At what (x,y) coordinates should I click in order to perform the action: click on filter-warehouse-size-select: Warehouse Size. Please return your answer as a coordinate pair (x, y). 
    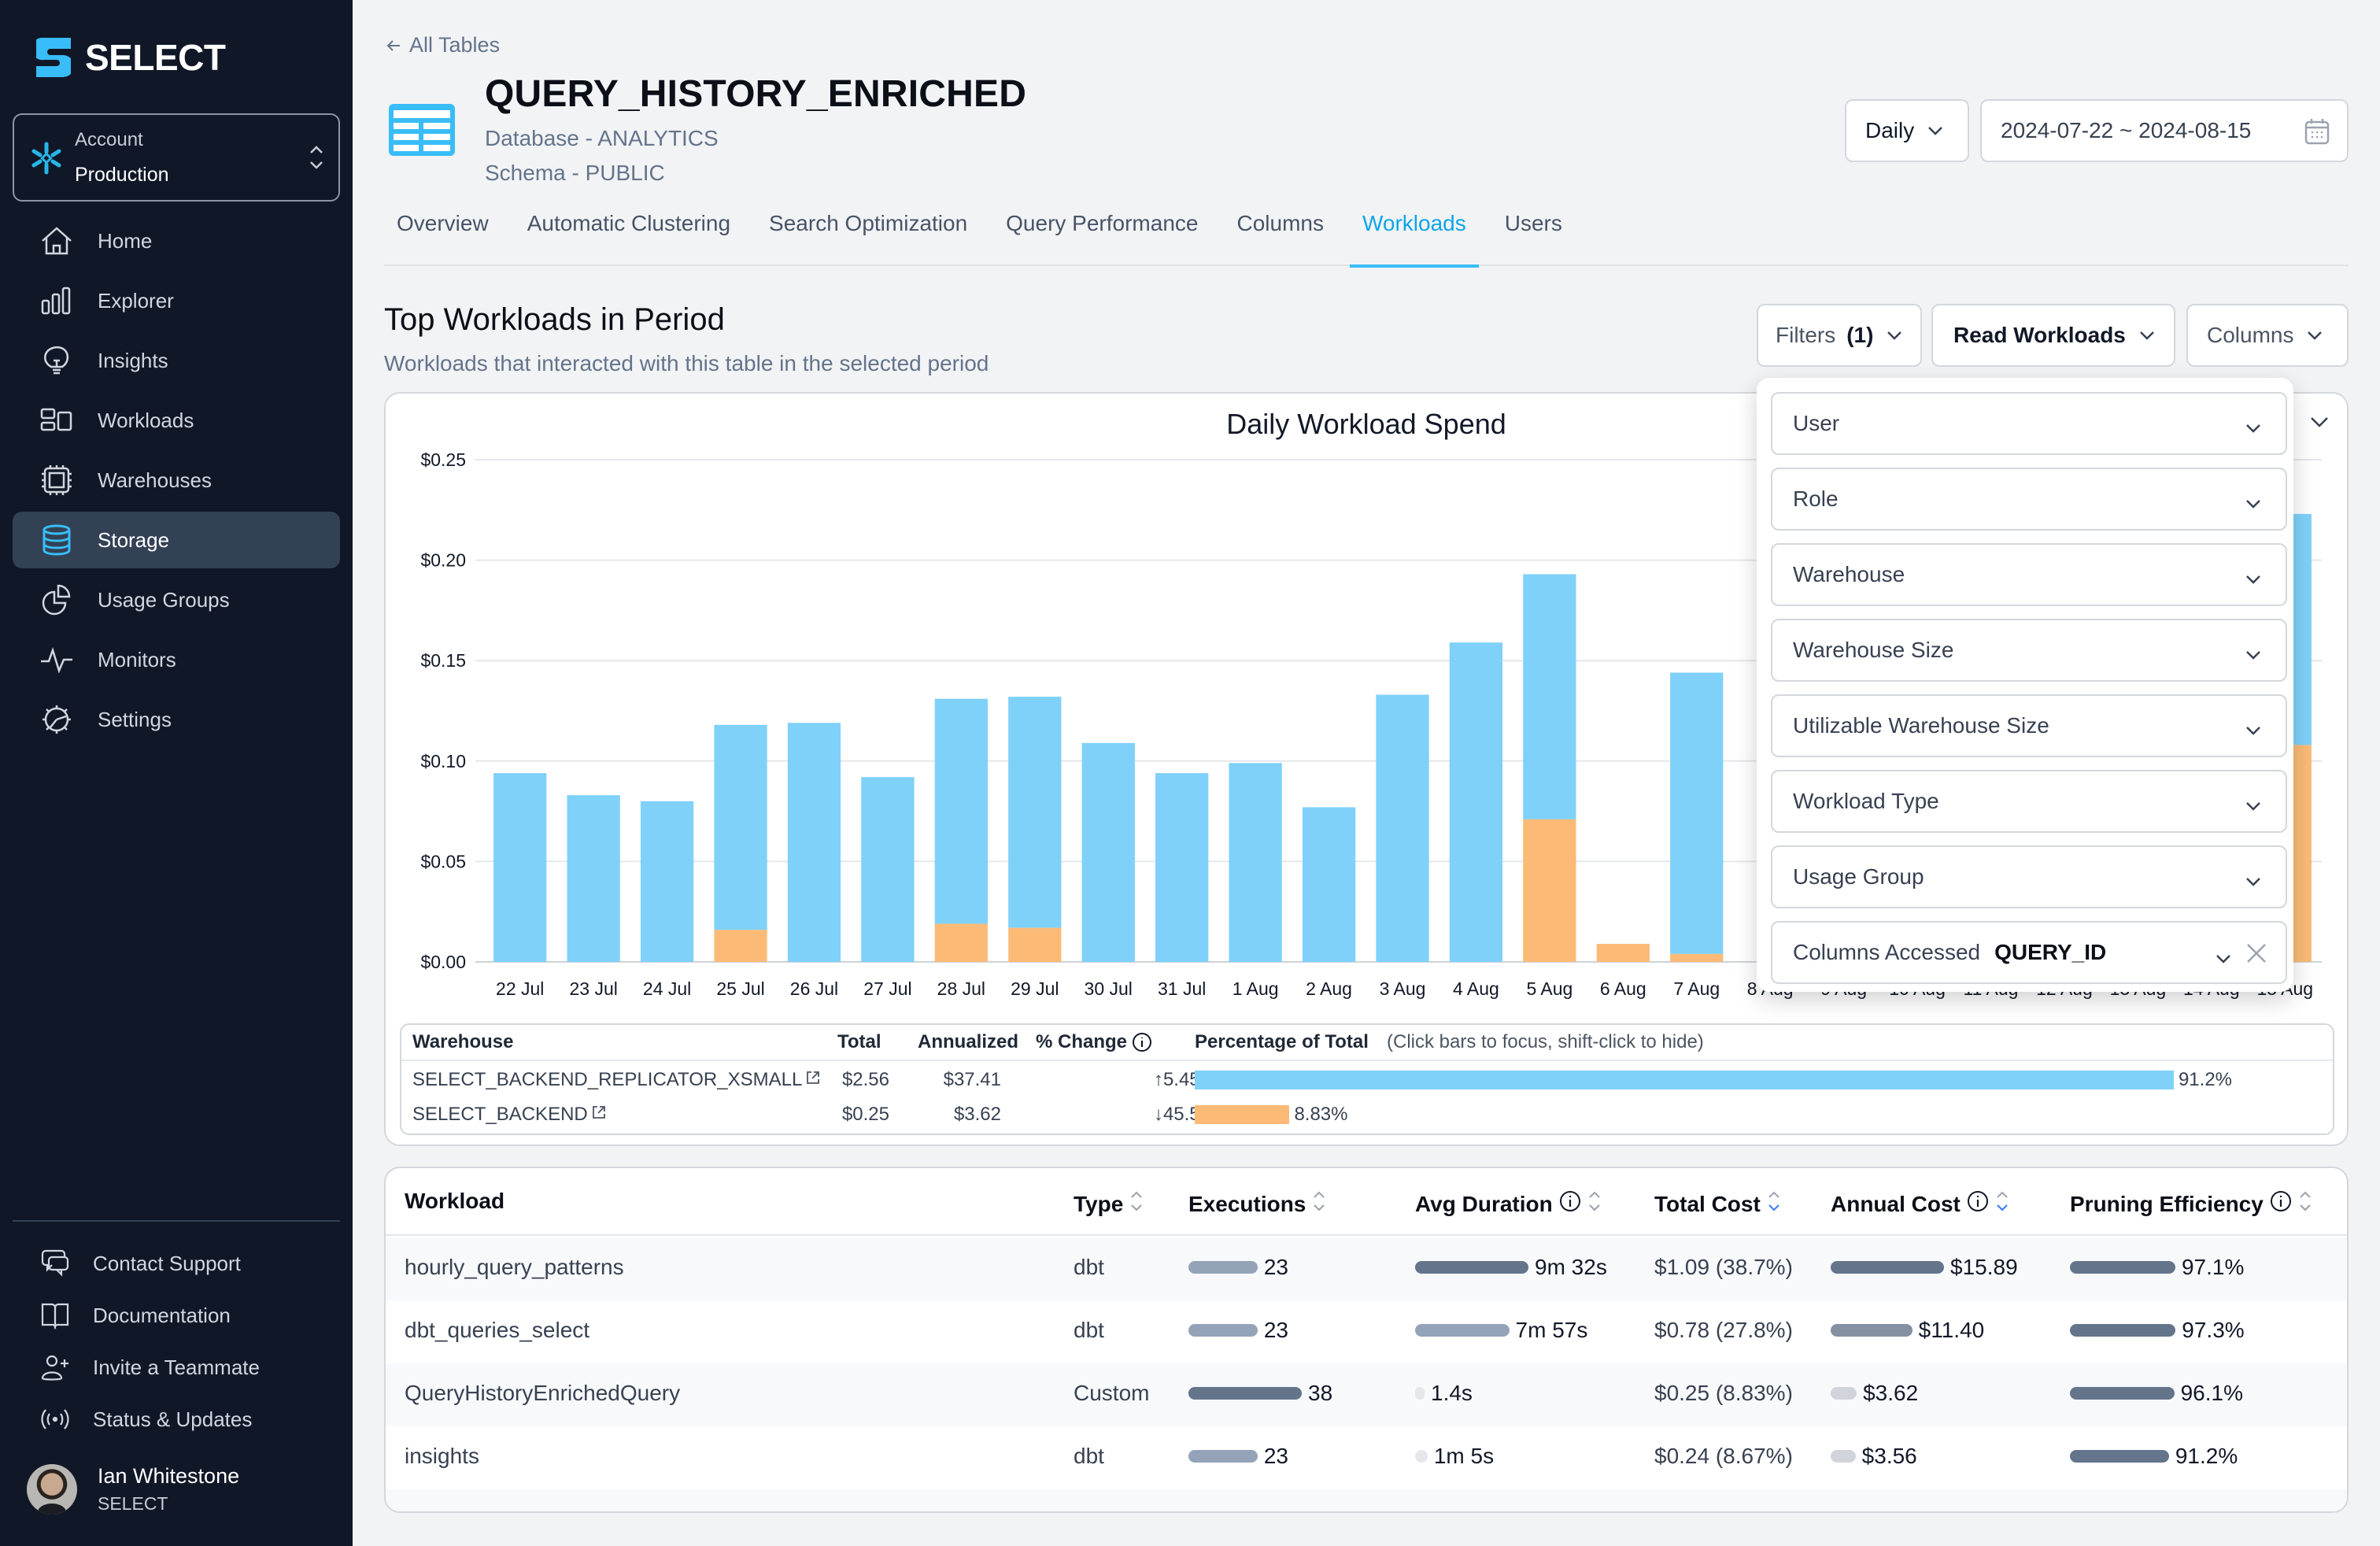
    Looking at the image, I should click on (2029, 650).